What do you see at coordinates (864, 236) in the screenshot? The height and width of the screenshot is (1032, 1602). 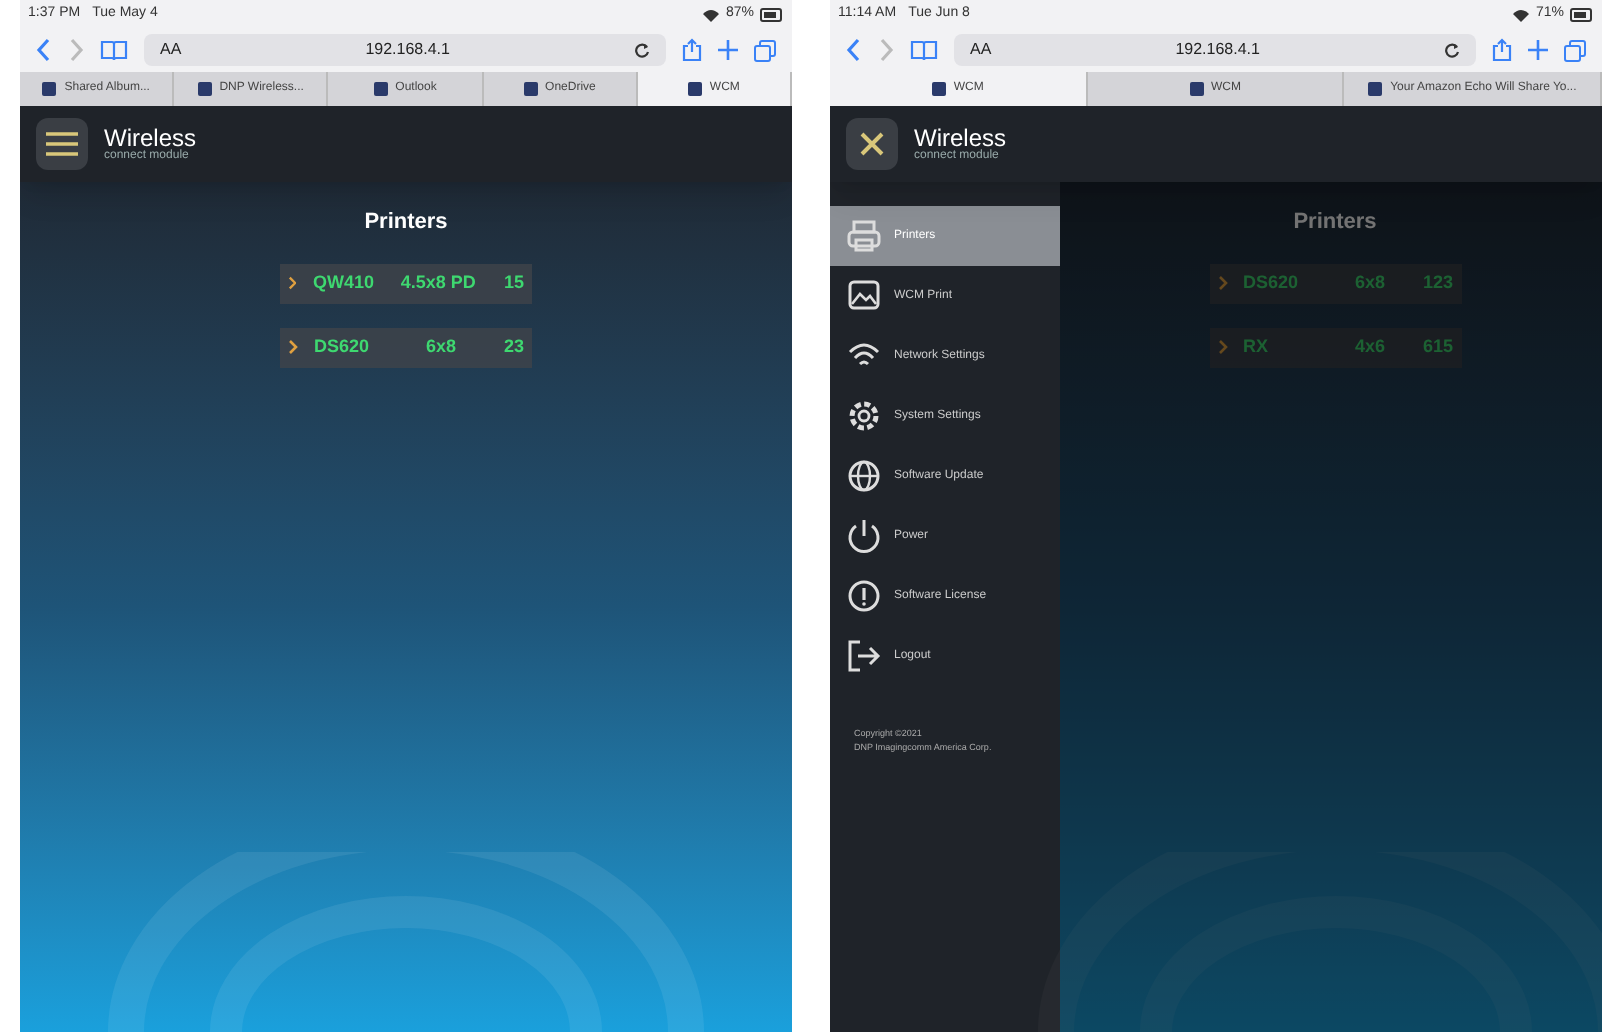 I see `printer-icon` at bounding box center [864, 236].